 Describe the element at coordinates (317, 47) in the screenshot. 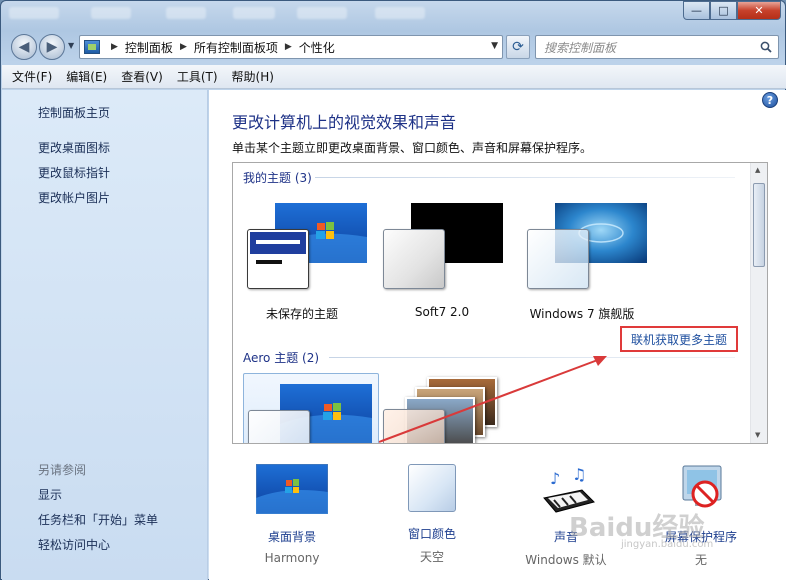

I see `breadcrumb-personalization: 个性化` at that location.